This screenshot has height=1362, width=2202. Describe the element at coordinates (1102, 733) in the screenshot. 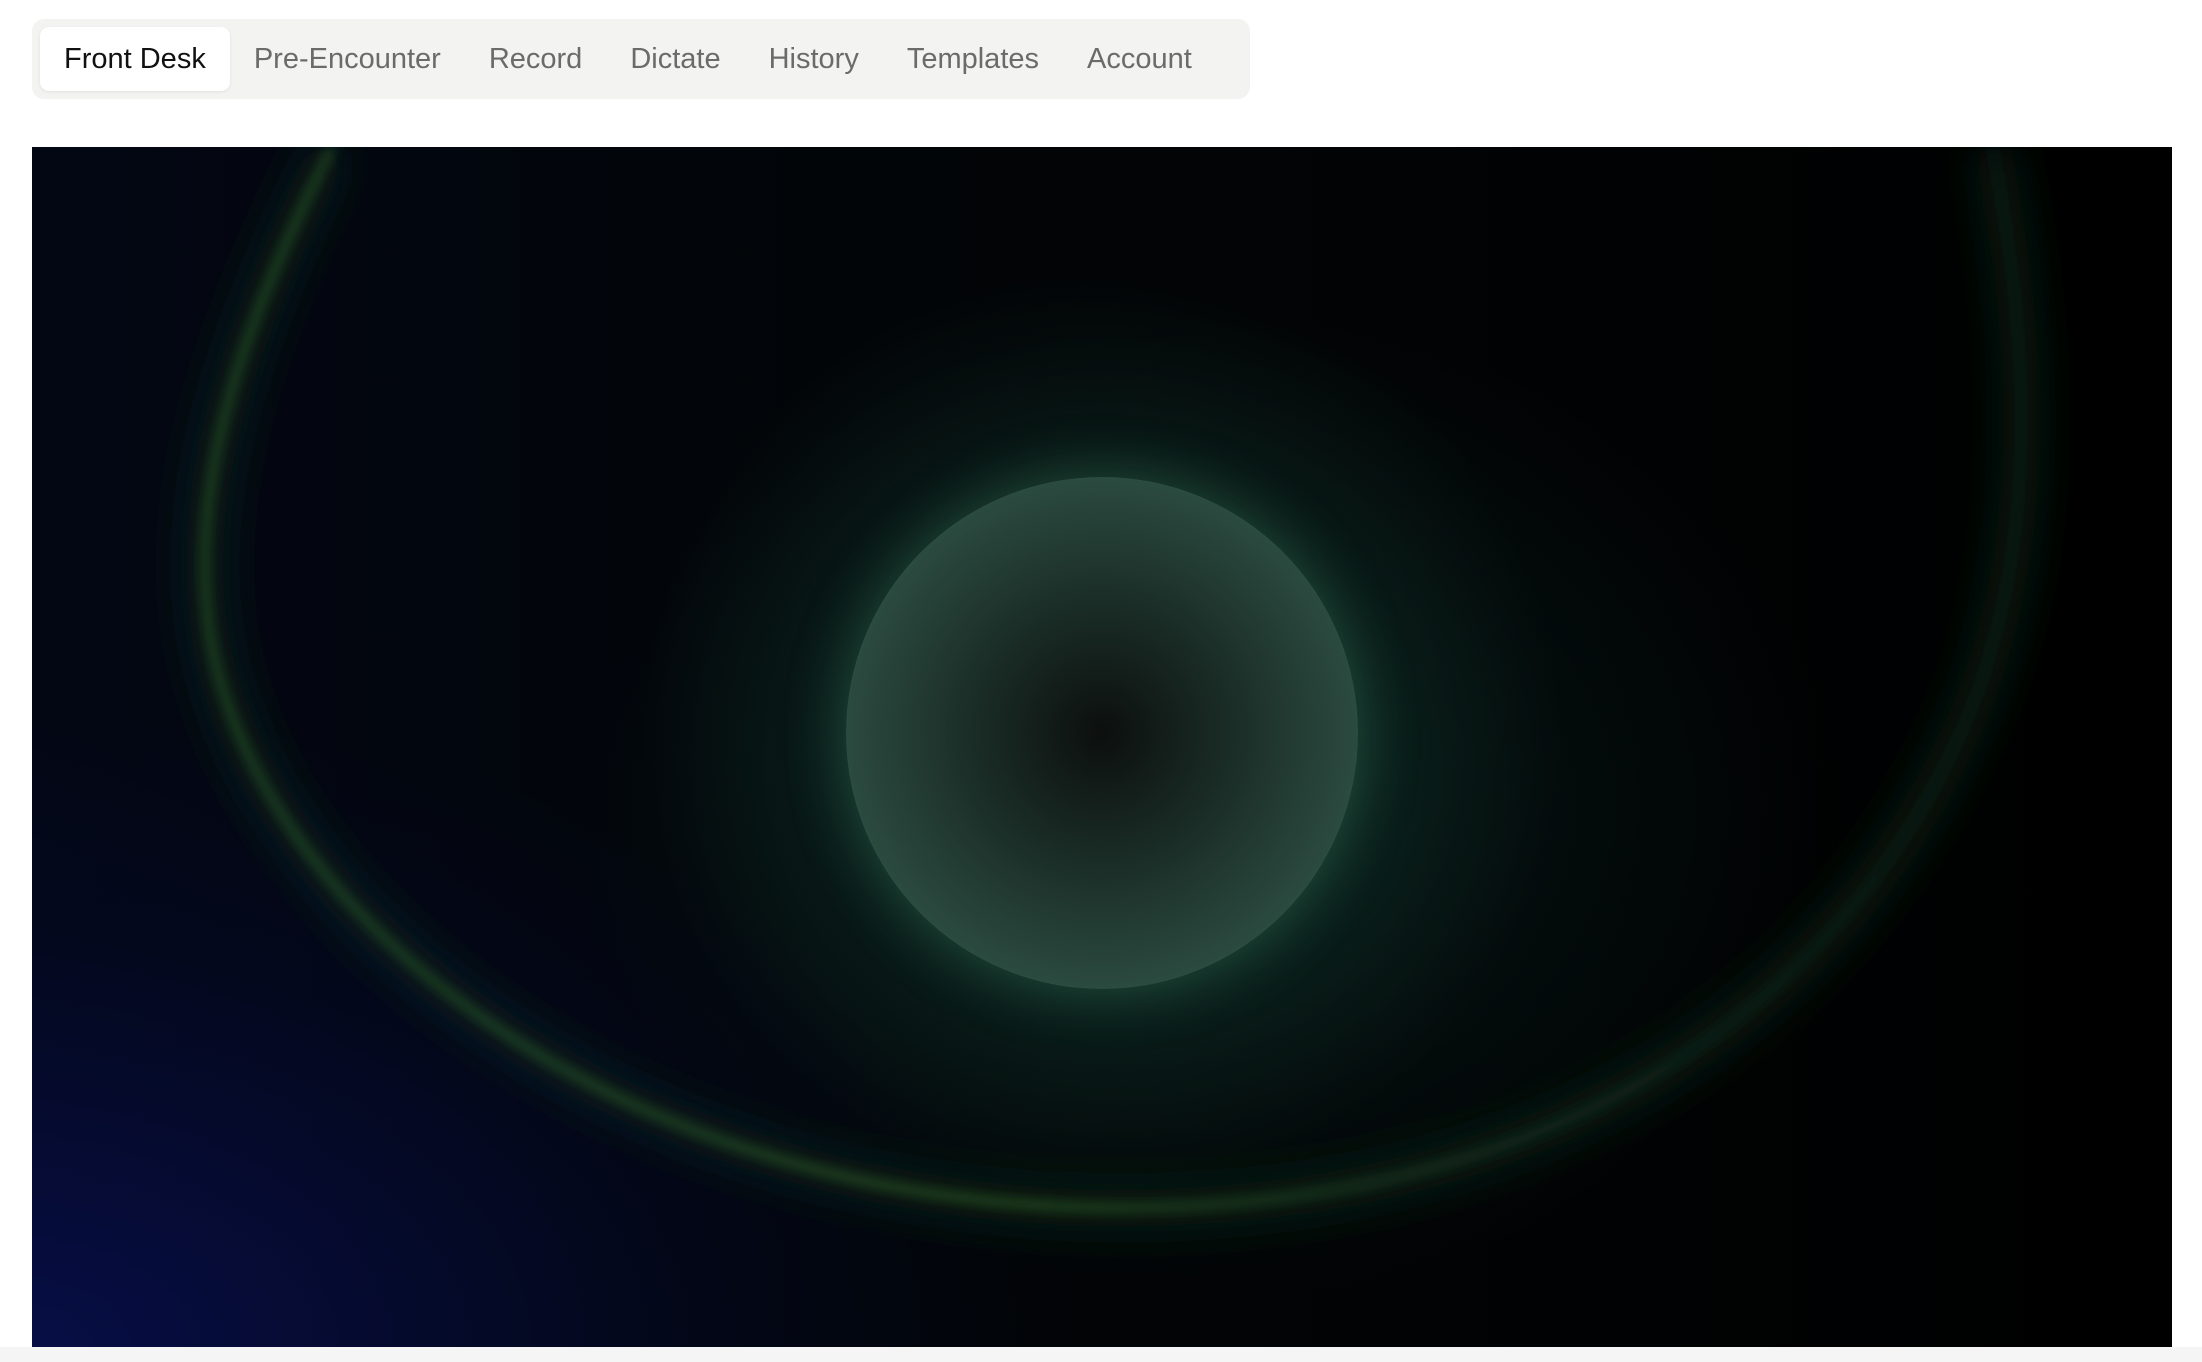

I see `voice-orb` at that location.